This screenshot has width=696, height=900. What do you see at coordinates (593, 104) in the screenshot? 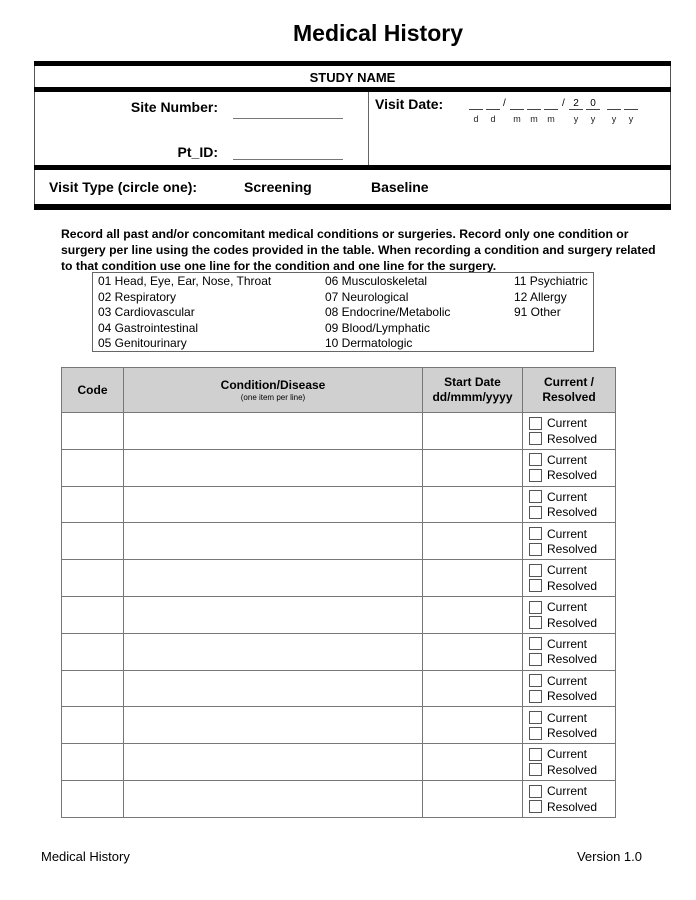
I see `date-digit-slot: 0` at bounding box center [593, 104].